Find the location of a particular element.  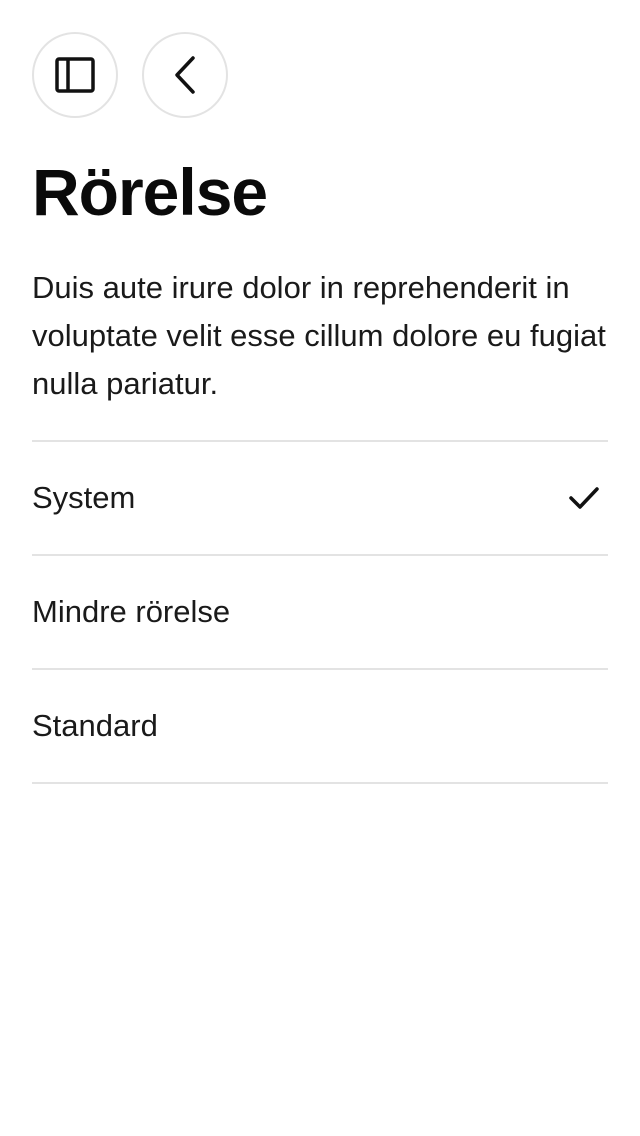

option-standard: Standard is located at coordinates (320, 727).